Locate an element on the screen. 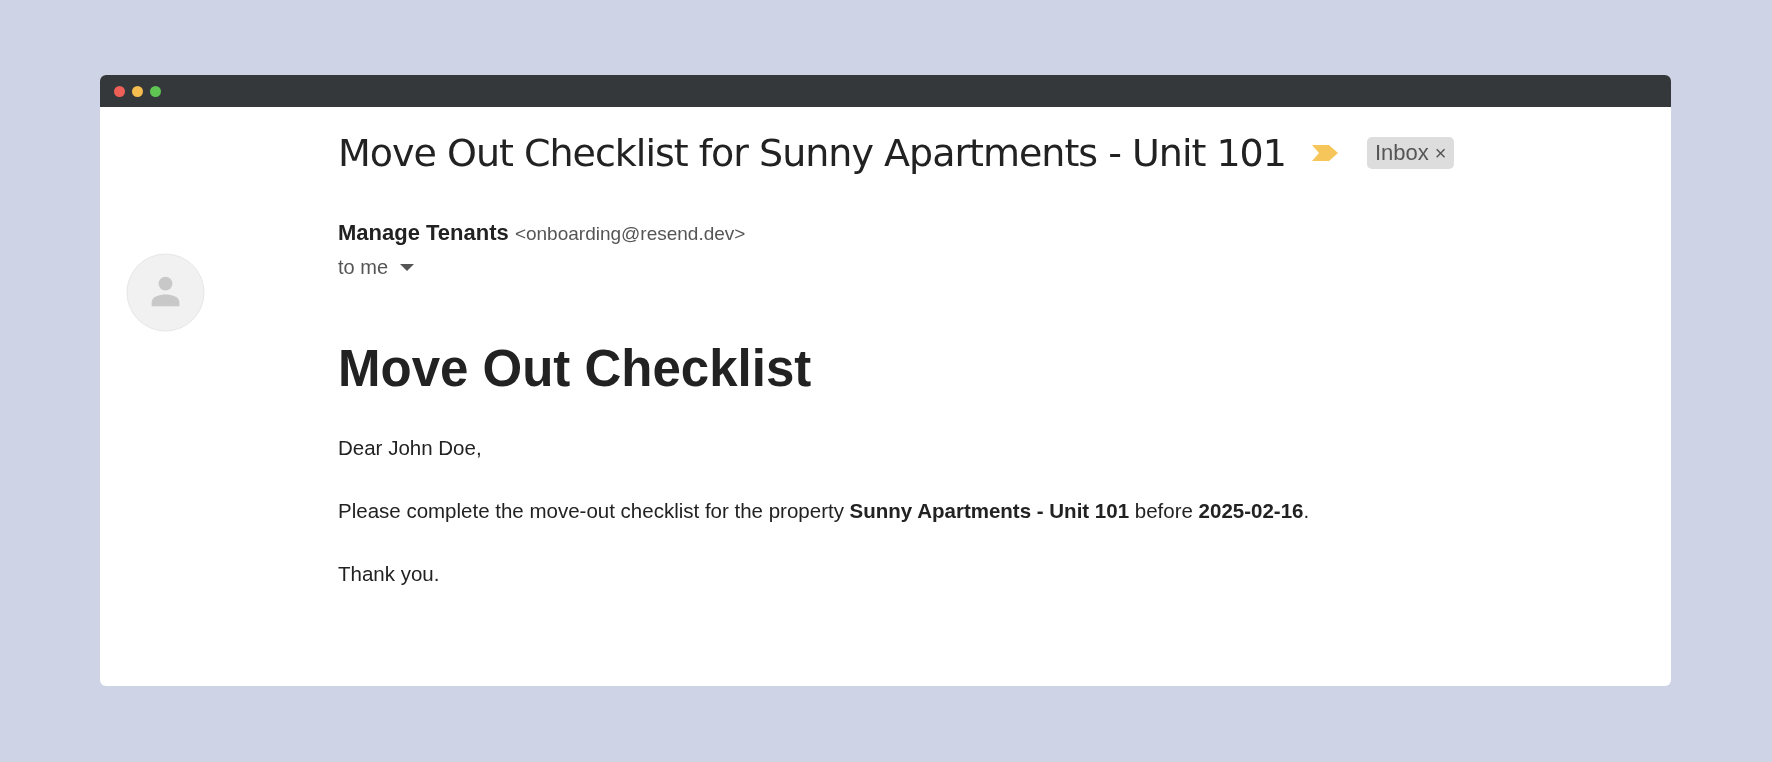 This screenshot has height=762, width=1772. avatar-icon is located at coordinates (165, 292).